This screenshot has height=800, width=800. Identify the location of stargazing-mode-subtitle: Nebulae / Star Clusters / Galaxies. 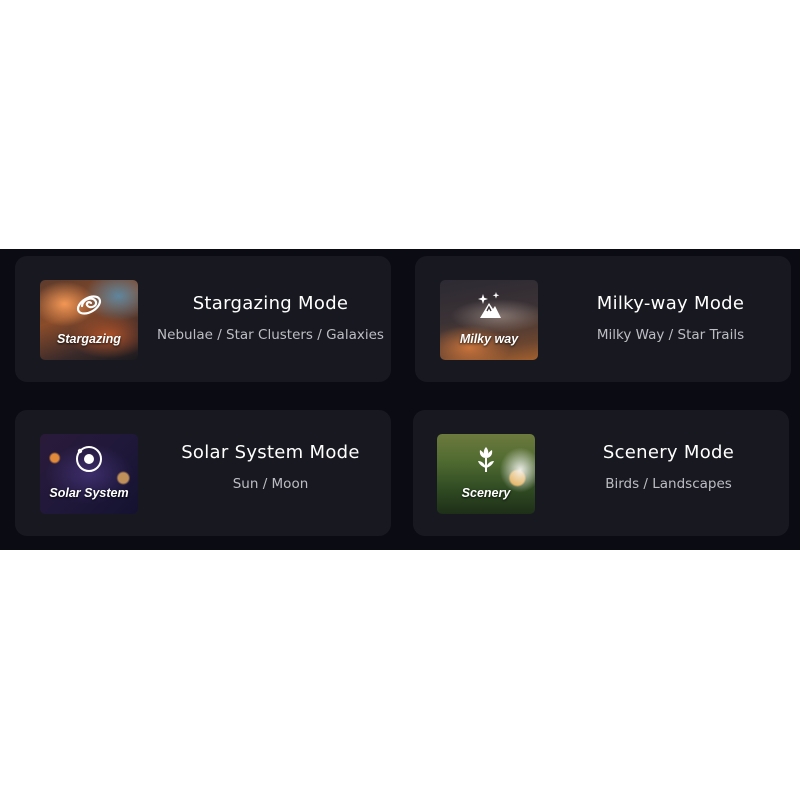
(270, 335).